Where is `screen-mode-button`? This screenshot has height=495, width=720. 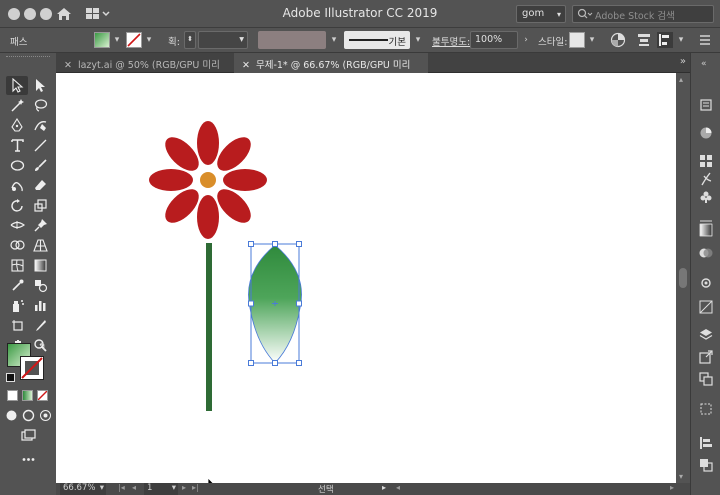
screen-mode-button is located at coordinates (28, 435).